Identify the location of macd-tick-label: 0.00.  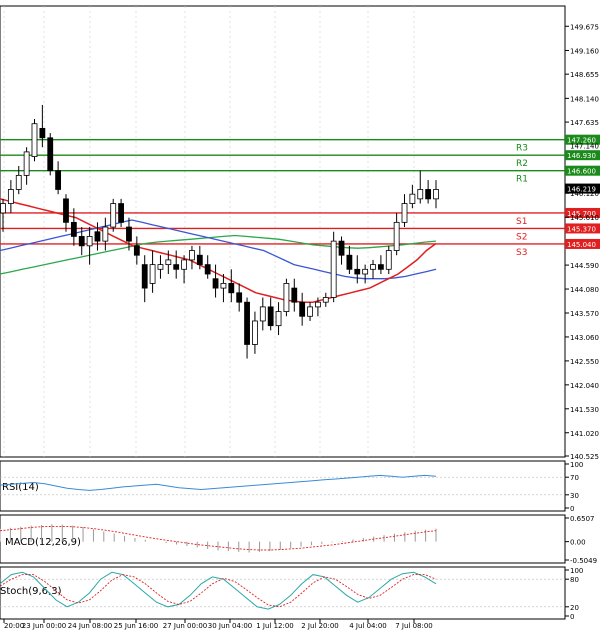
(578, 543).